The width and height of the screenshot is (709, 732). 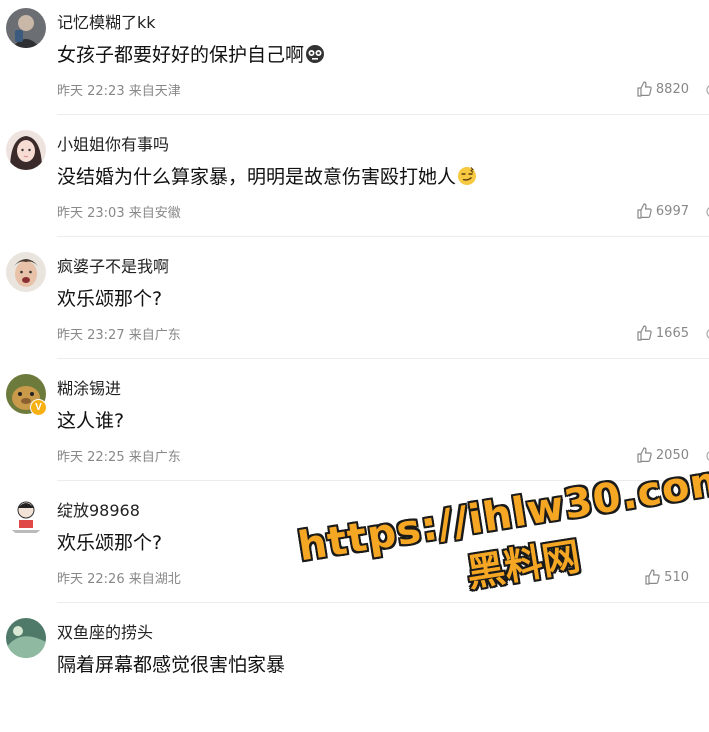 I want to click on comment-meta: 昨天 23:03 来自安徽, so click(x=119, y=211).